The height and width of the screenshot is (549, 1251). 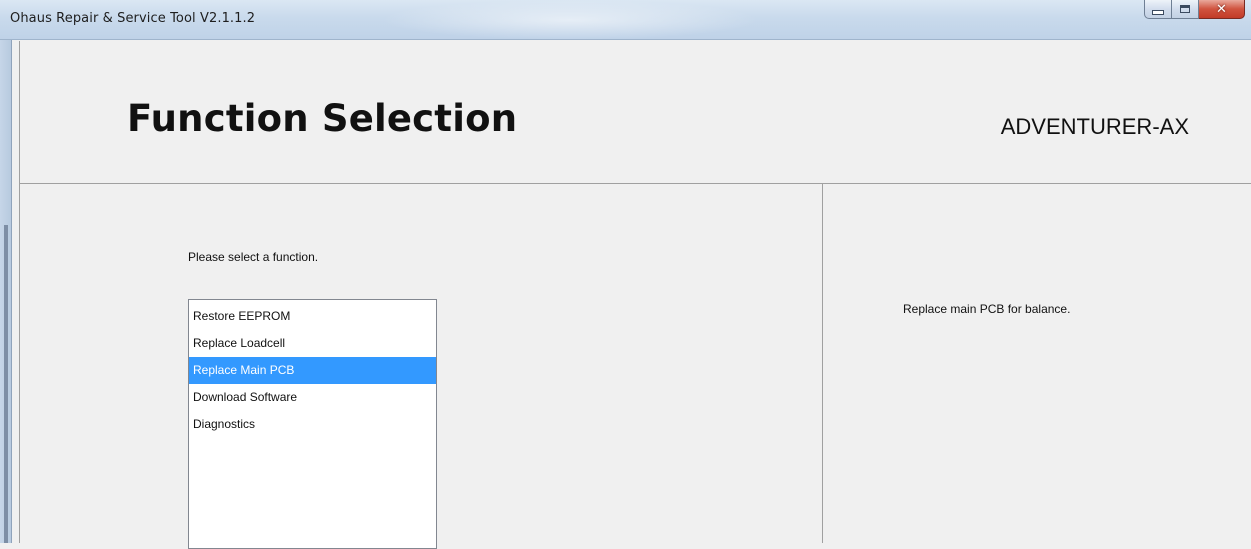 I want to click on close-icon: ✕, so click(x=1221, y=9).